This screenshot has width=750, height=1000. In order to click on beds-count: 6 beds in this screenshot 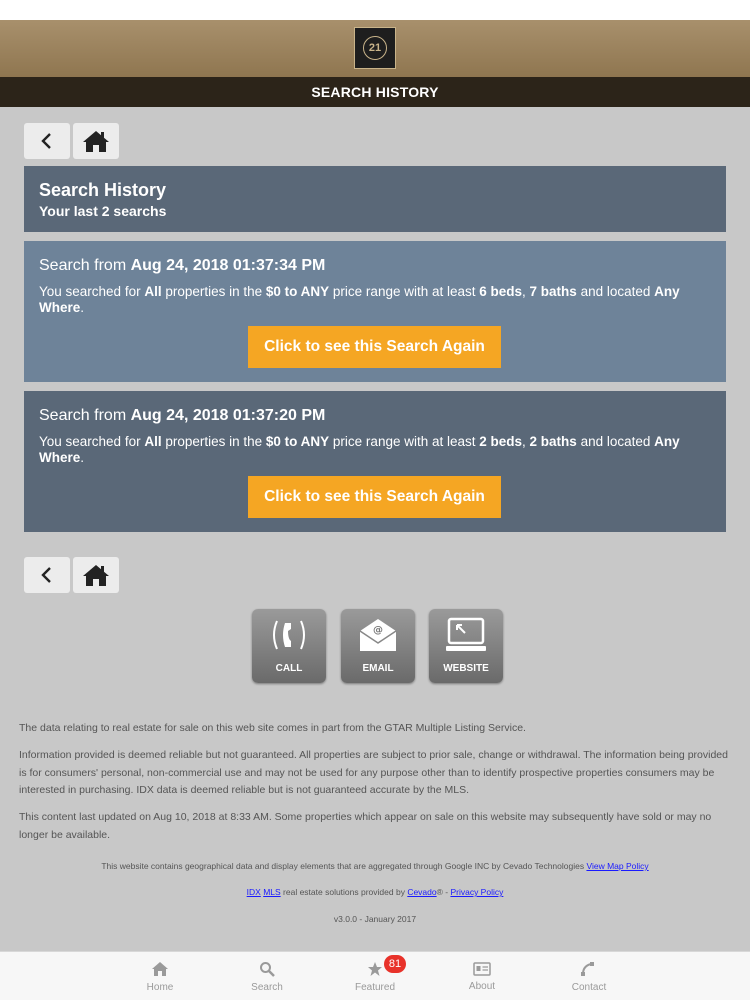, I will do `click(501, 291)`.